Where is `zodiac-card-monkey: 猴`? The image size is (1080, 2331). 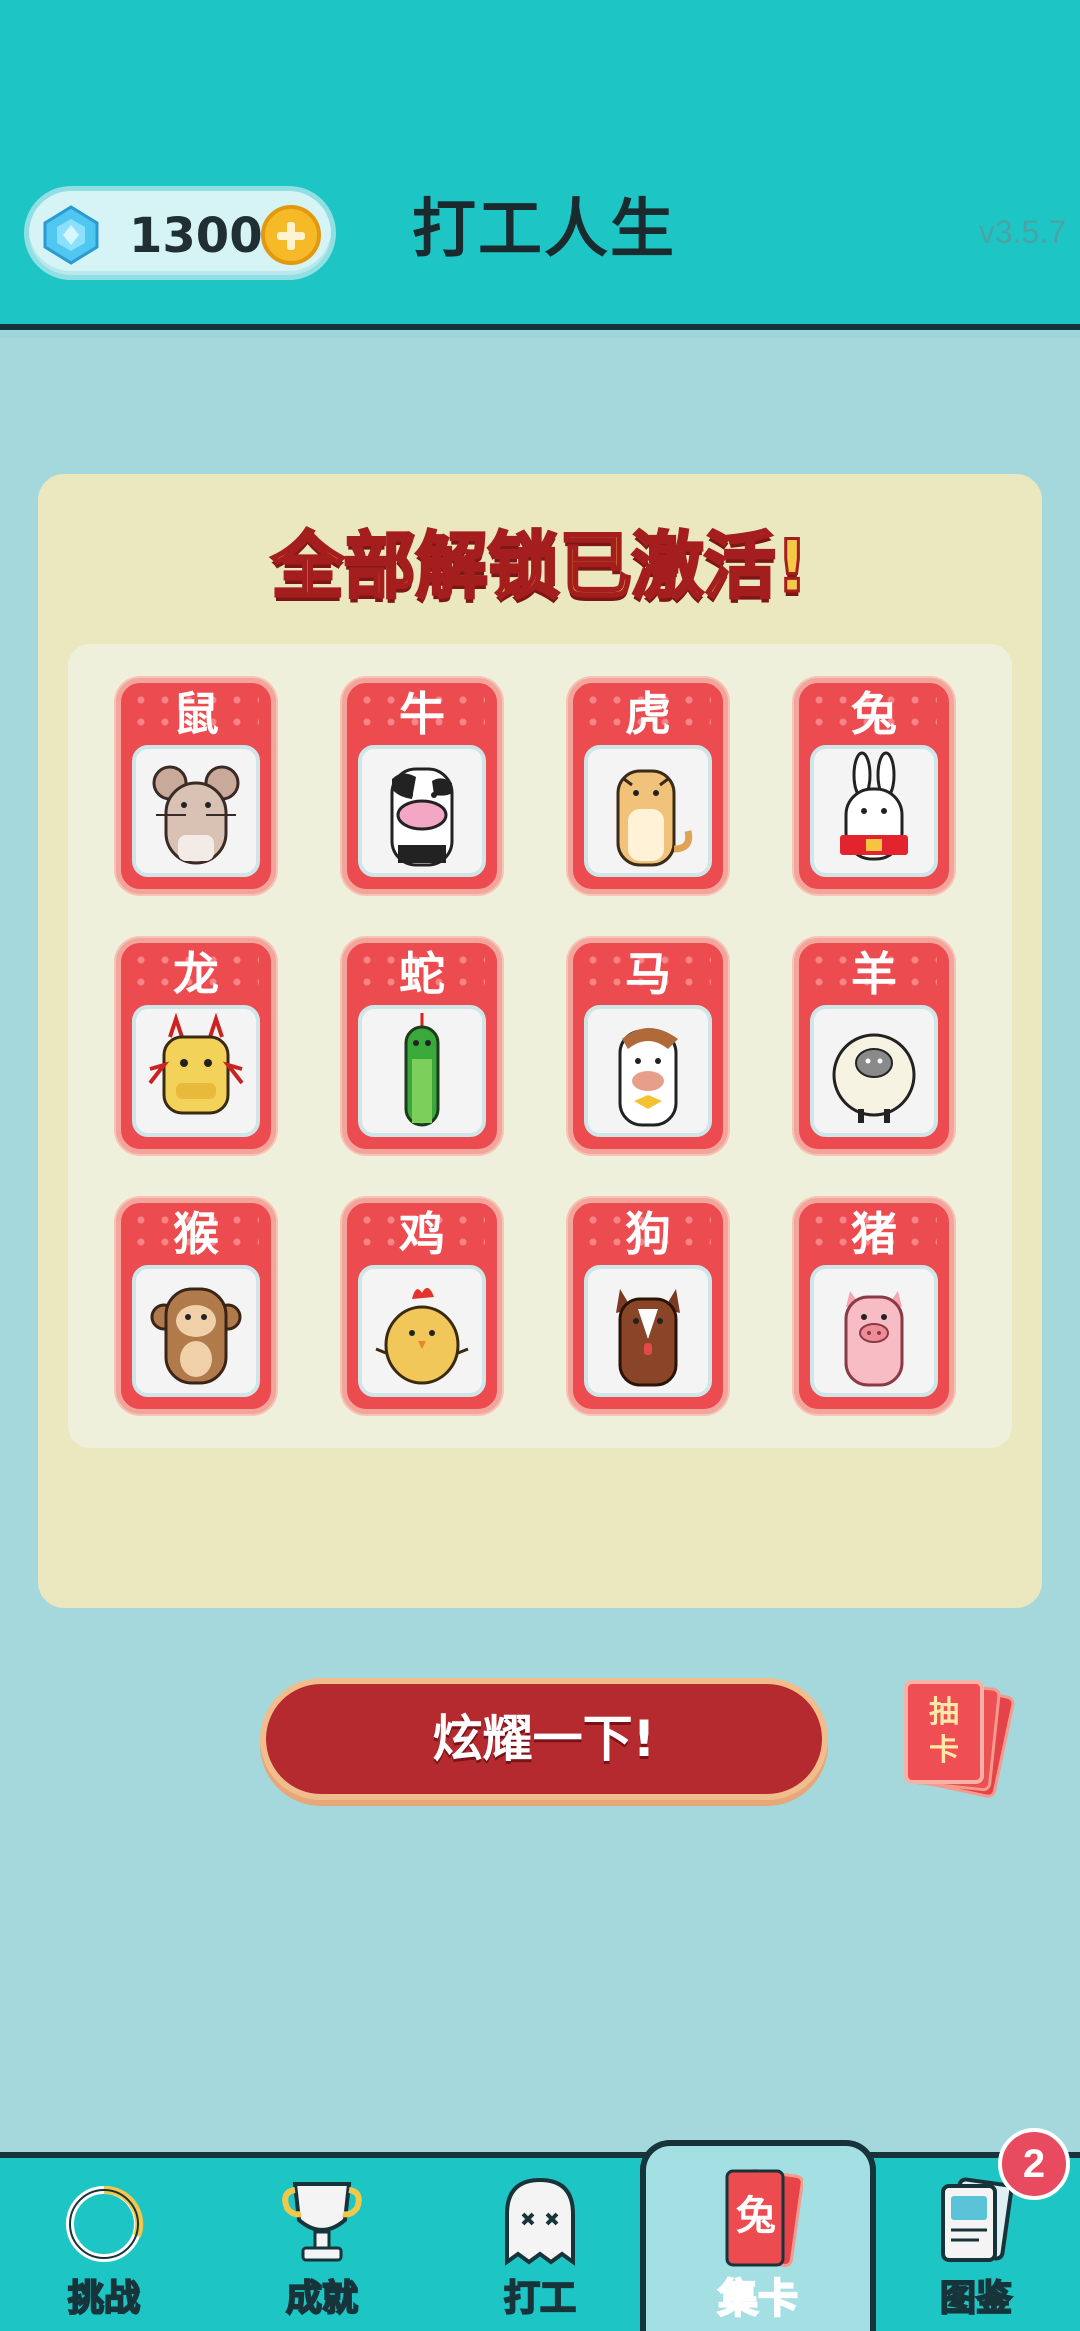 zodiac-card-monkey: 猴 is located at coordinates (196, 1306).